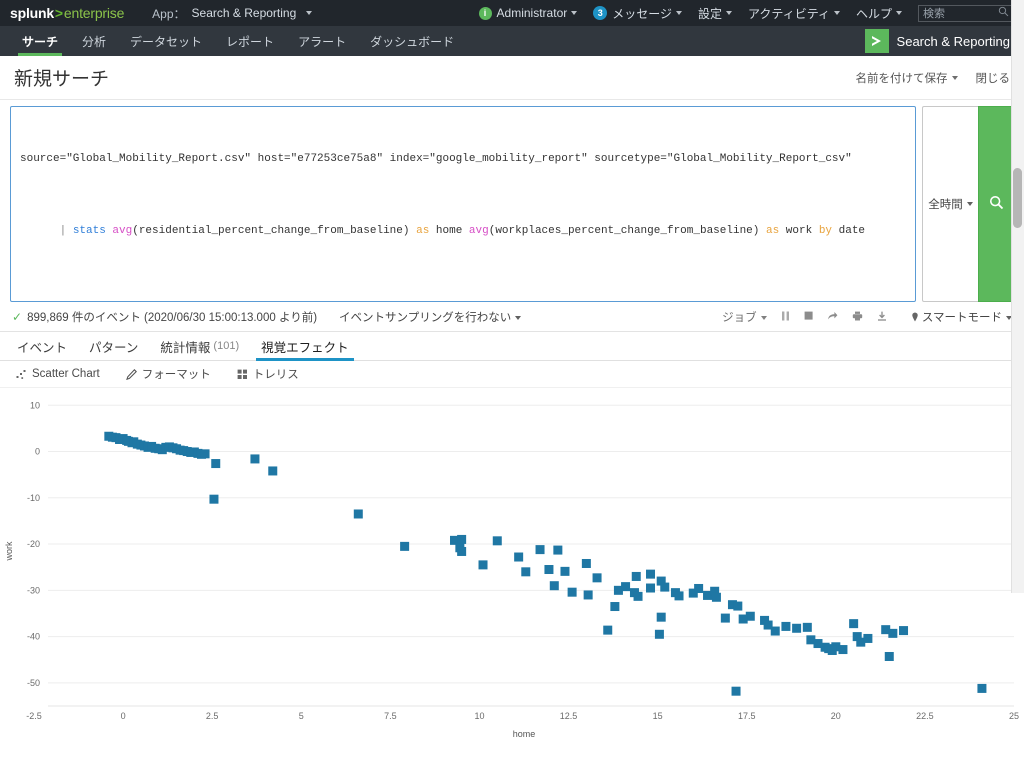  What do you see at coordinates (40, 41) in the screenshot?
I see `appnav-tab-search: サーチ` at bounding box center [40, 41].